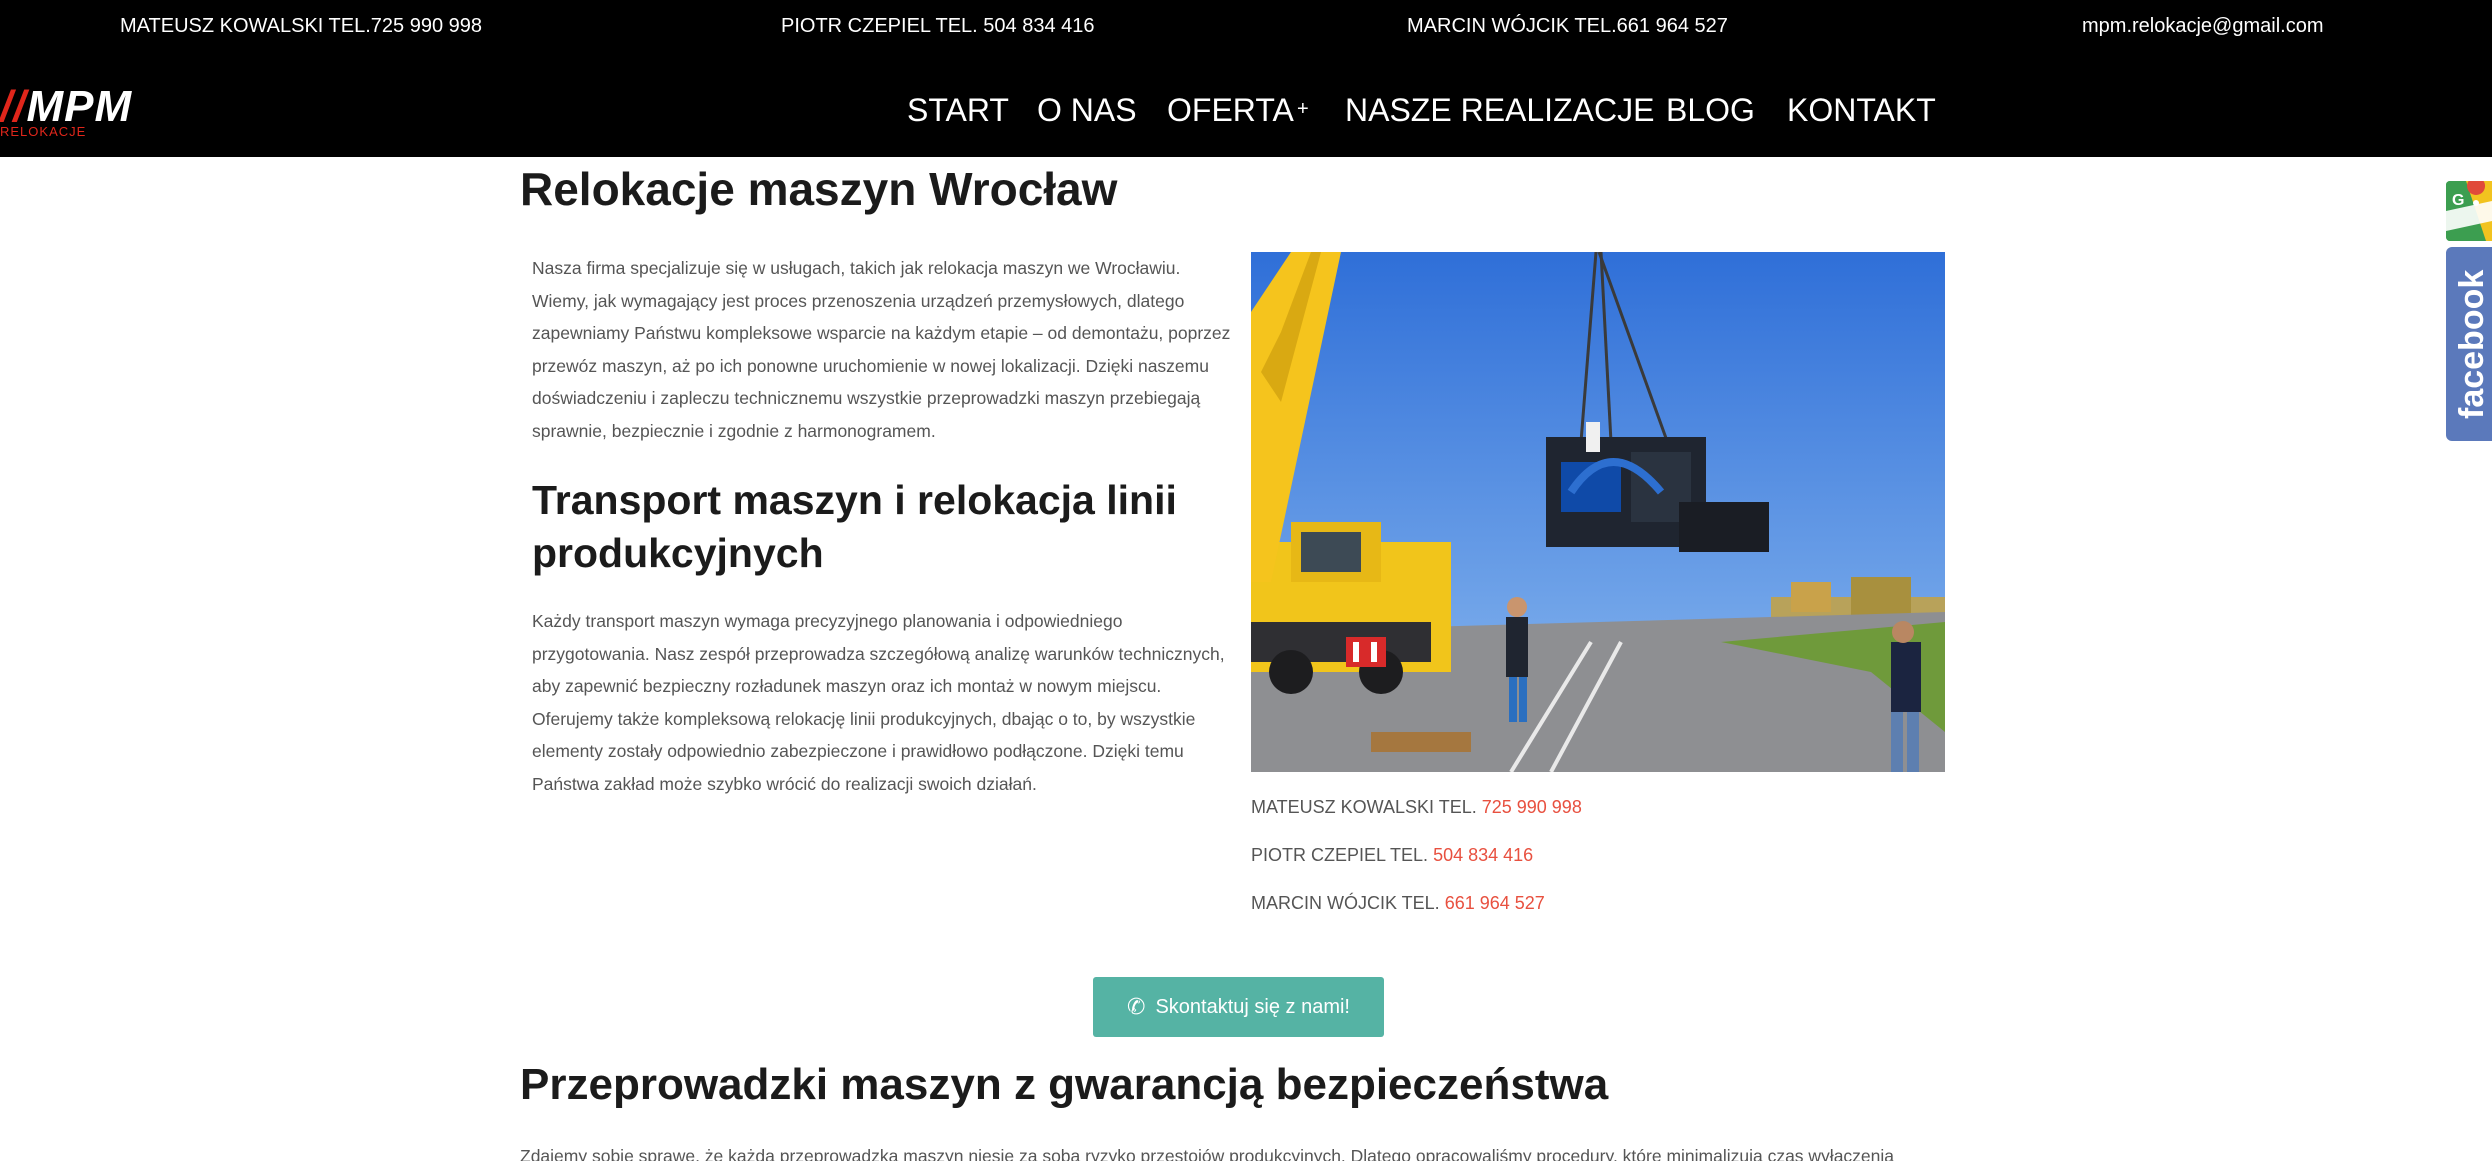 Image resolution: width=2492 pixels, height=1161 pixels. Describe the element at coordinates (1861, 110) in the screenshot. I see `nav-item-kontakt: KONTAKT` at that location.